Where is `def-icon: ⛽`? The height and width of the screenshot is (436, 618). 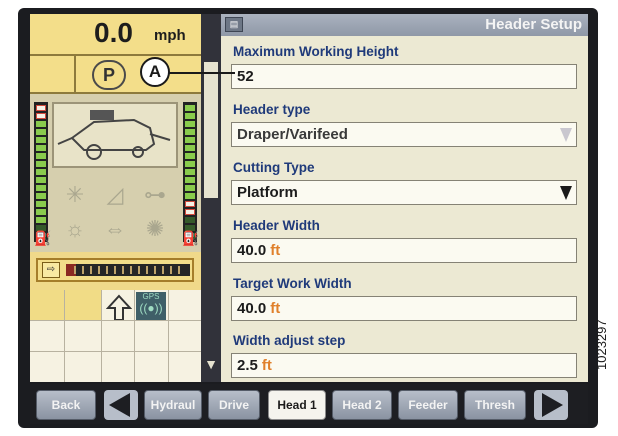 def-icon: ⛽ is located at coordinates (191, 238).